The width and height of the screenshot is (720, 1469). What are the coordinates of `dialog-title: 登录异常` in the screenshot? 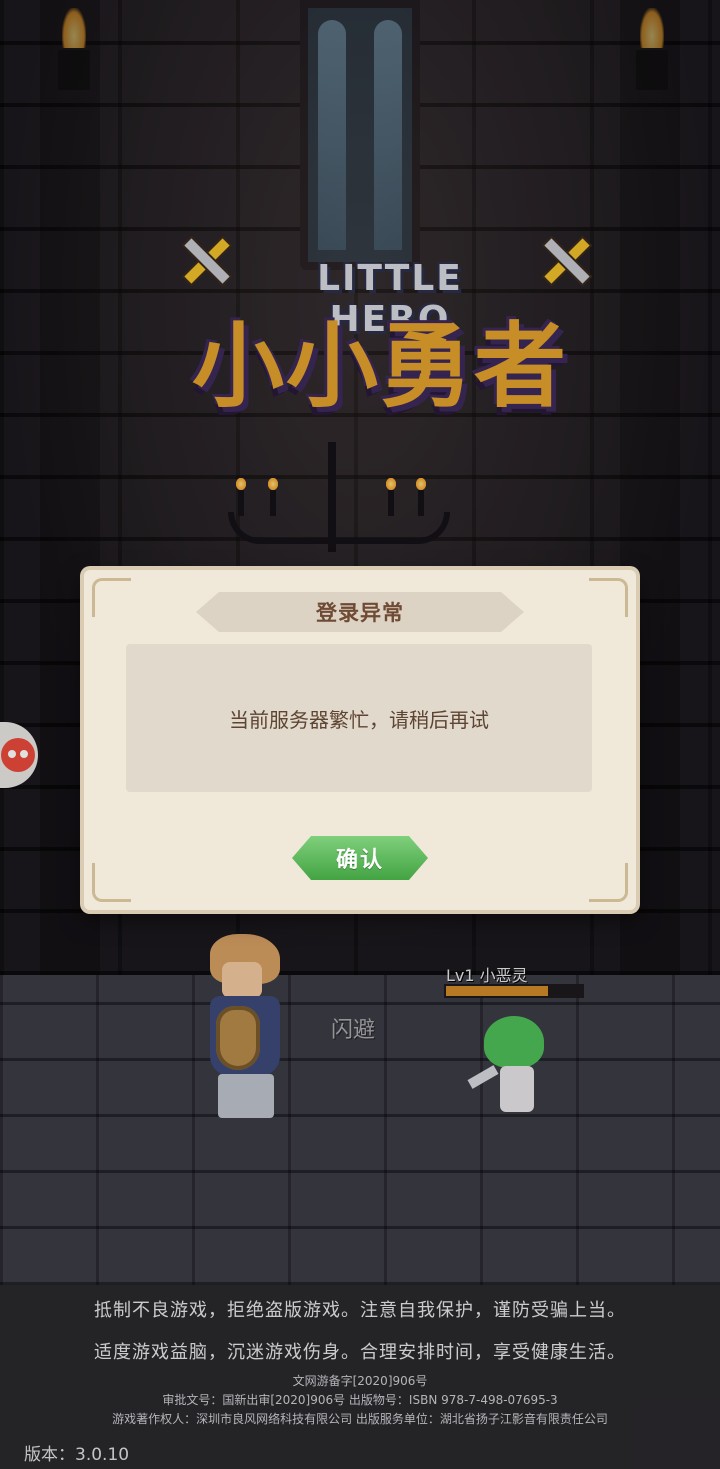 It's located at (360, 613).